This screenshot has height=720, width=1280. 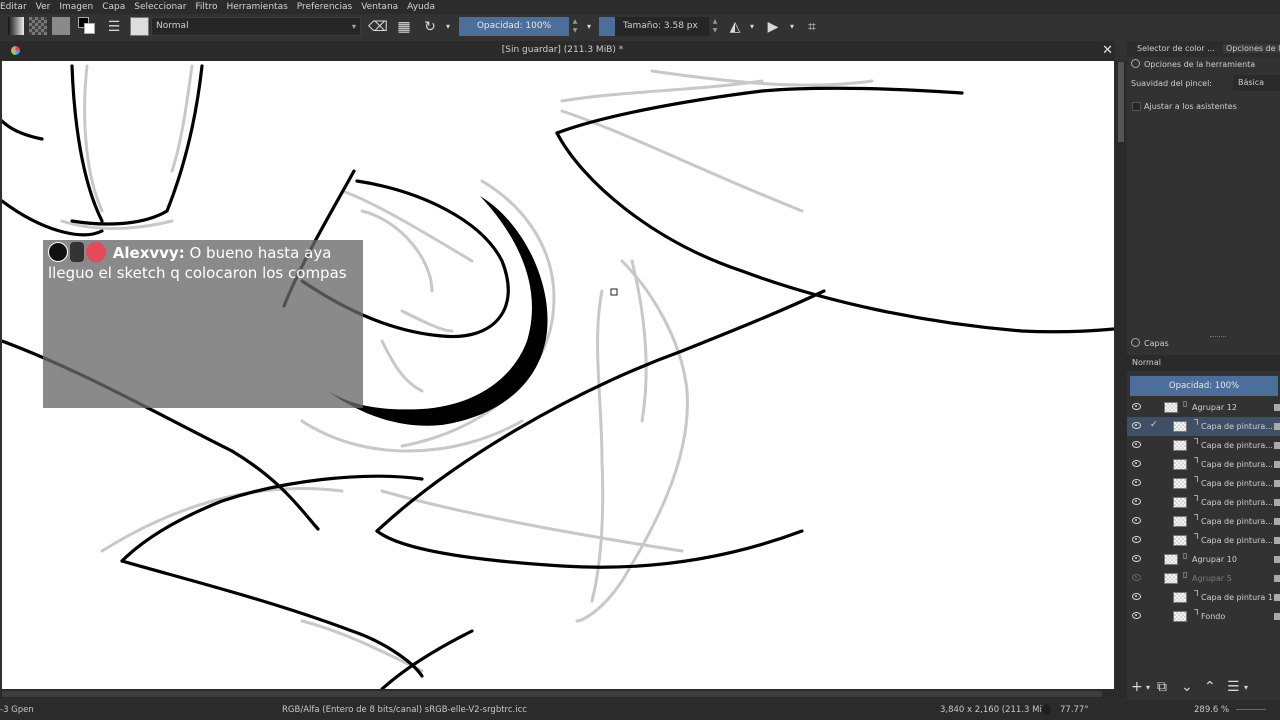 I want to click on status-rotation: 77.77°, so click(x=1074, y=710).